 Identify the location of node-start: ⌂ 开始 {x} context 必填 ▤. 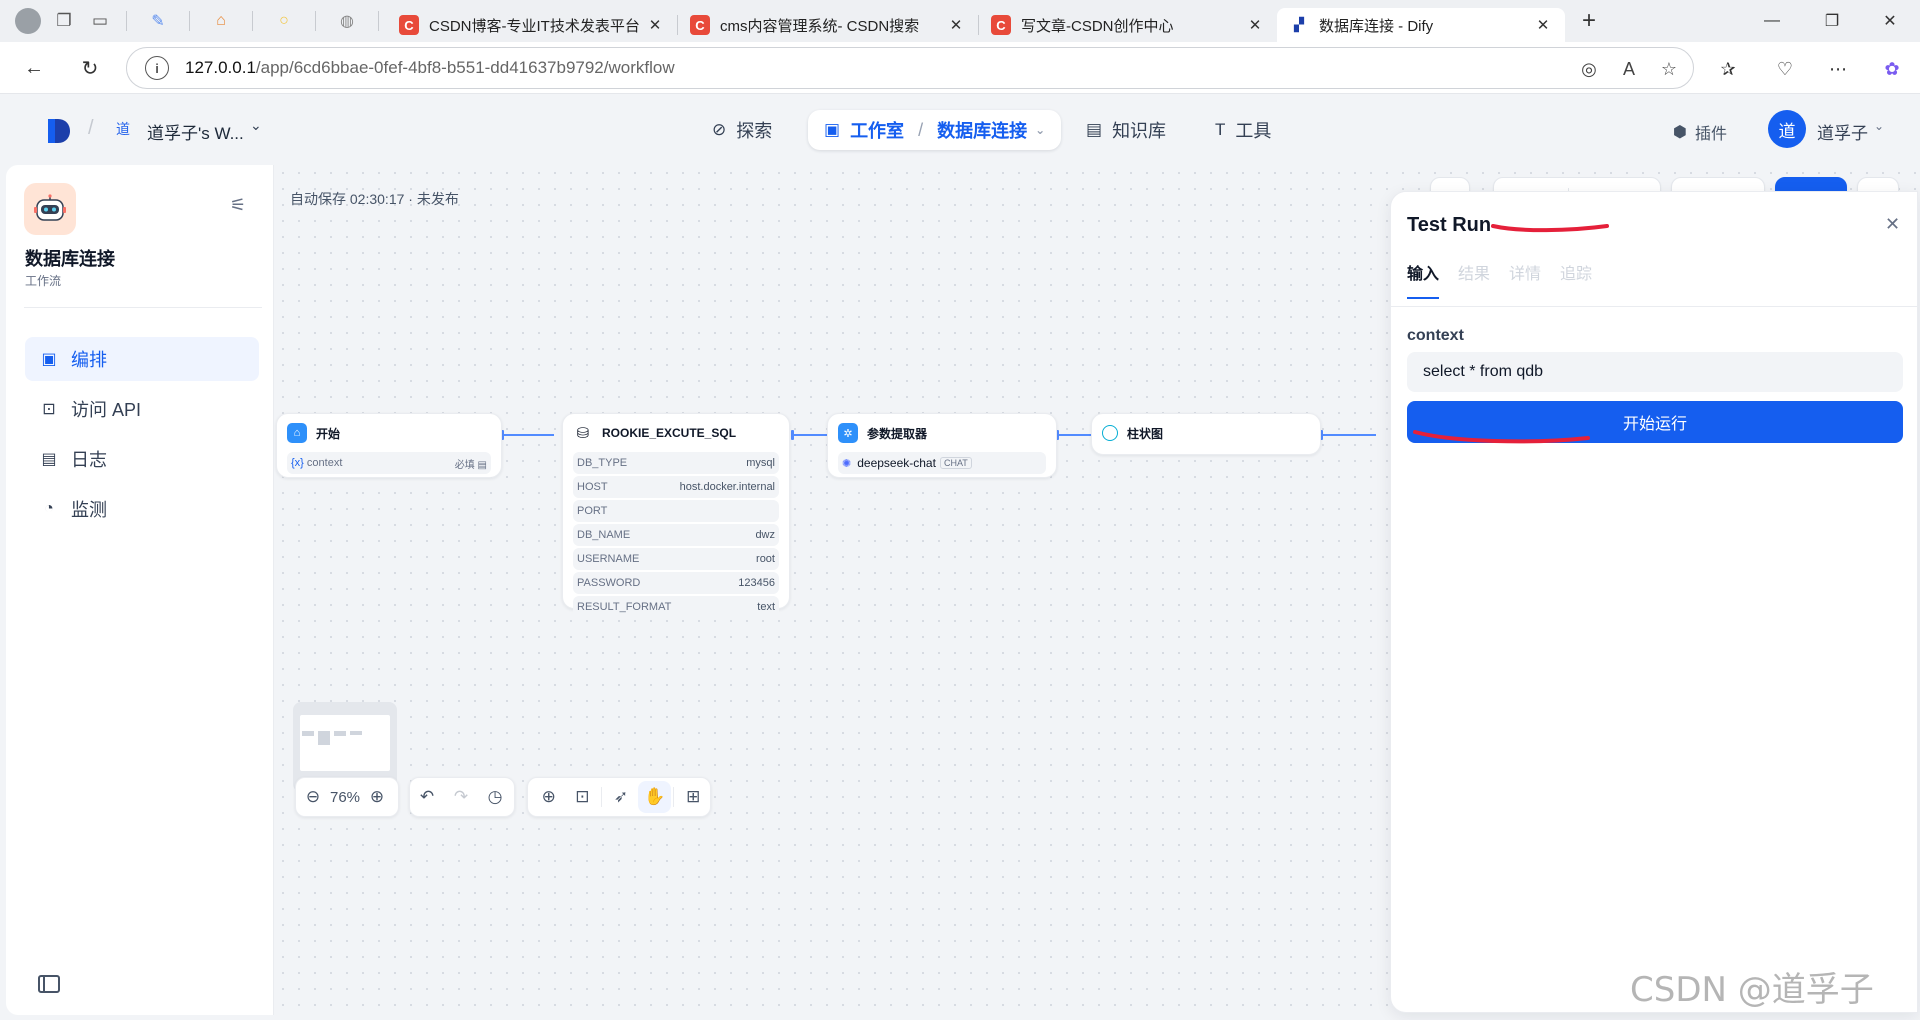
(389, 445).